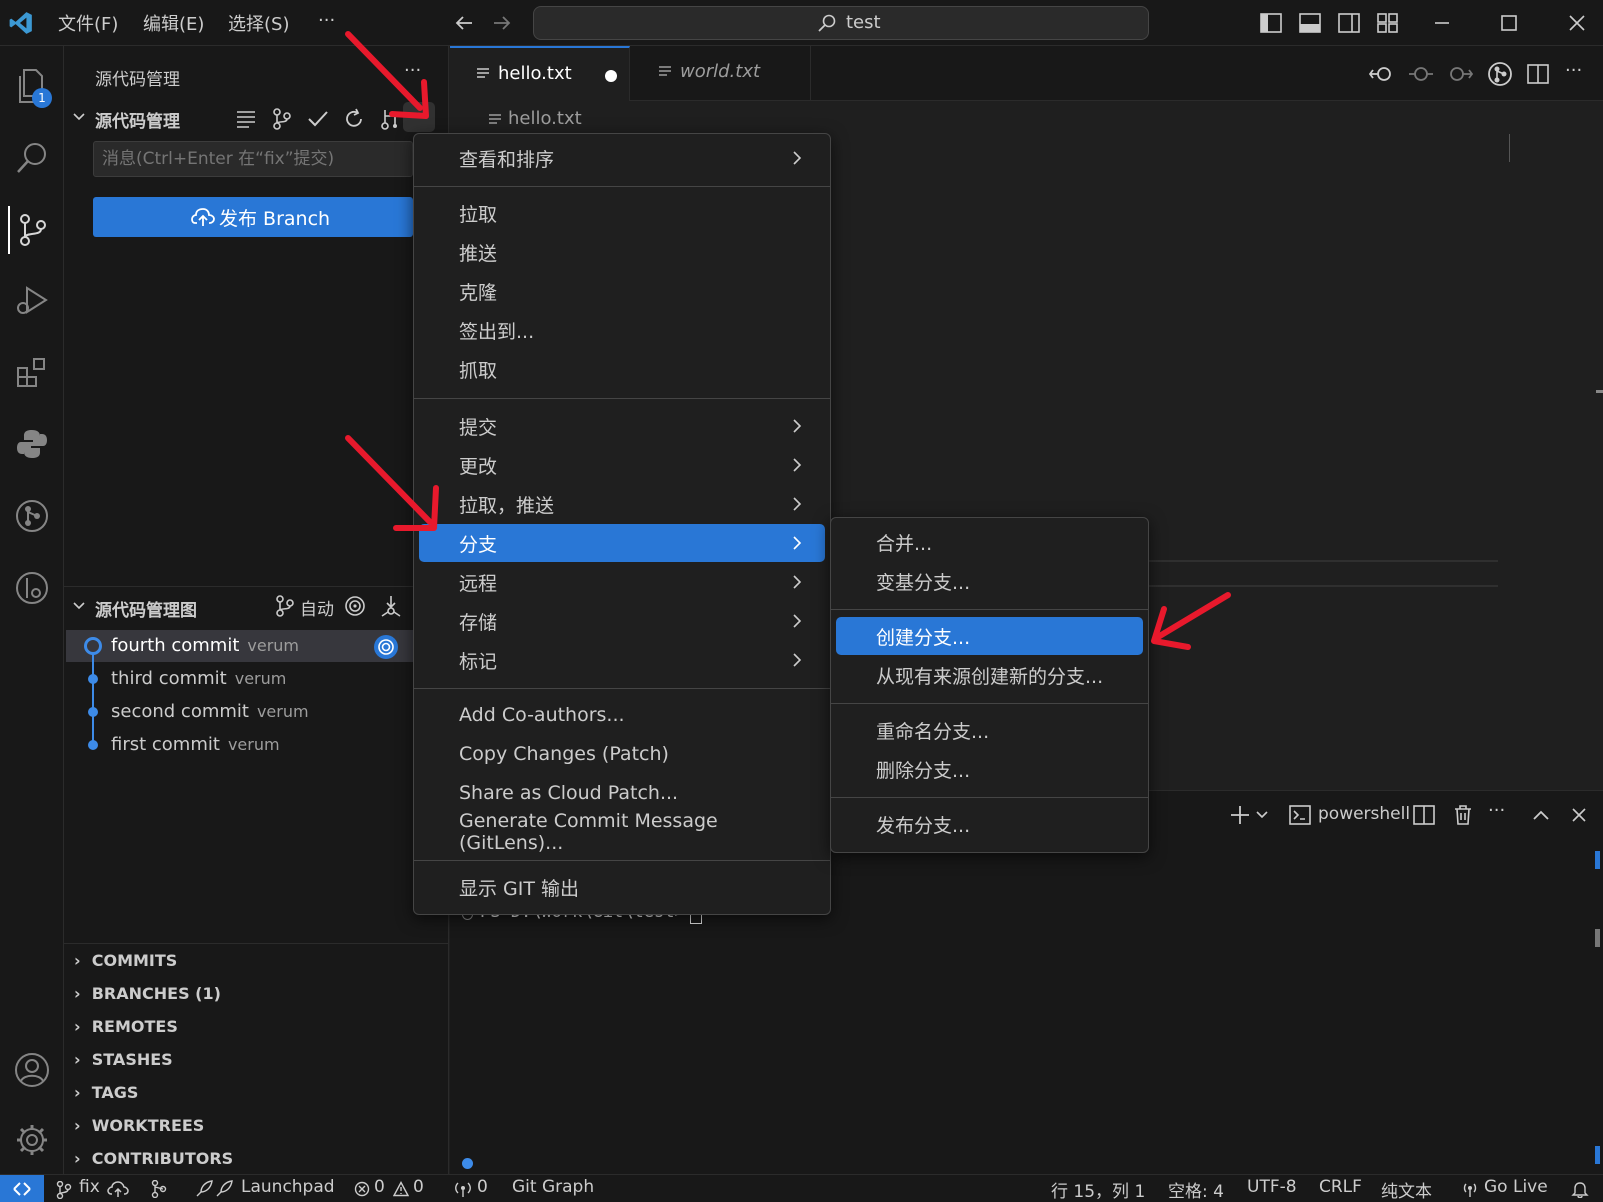 Image resolution: width=1603 pixels, height=1202 pixels. I want to click on settings-gear-icon, so click(32, 1140).